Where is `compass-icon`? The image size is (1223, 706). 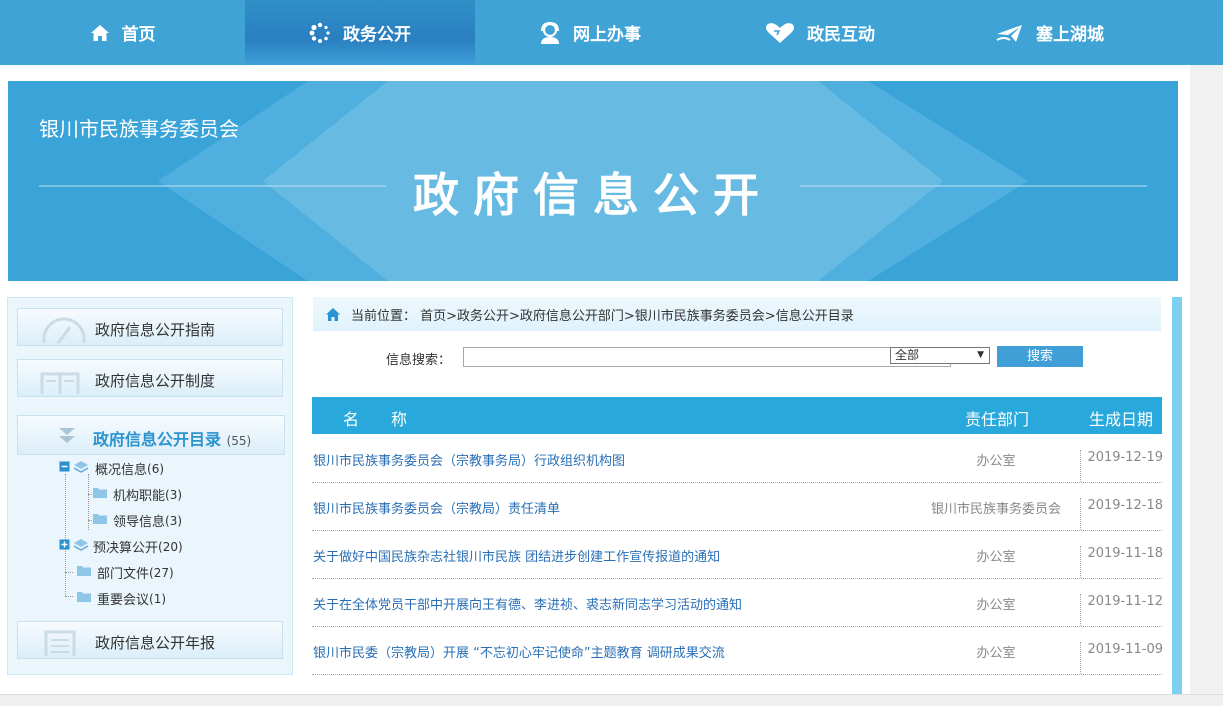 compass-icon is located at coordinates (64, 337).